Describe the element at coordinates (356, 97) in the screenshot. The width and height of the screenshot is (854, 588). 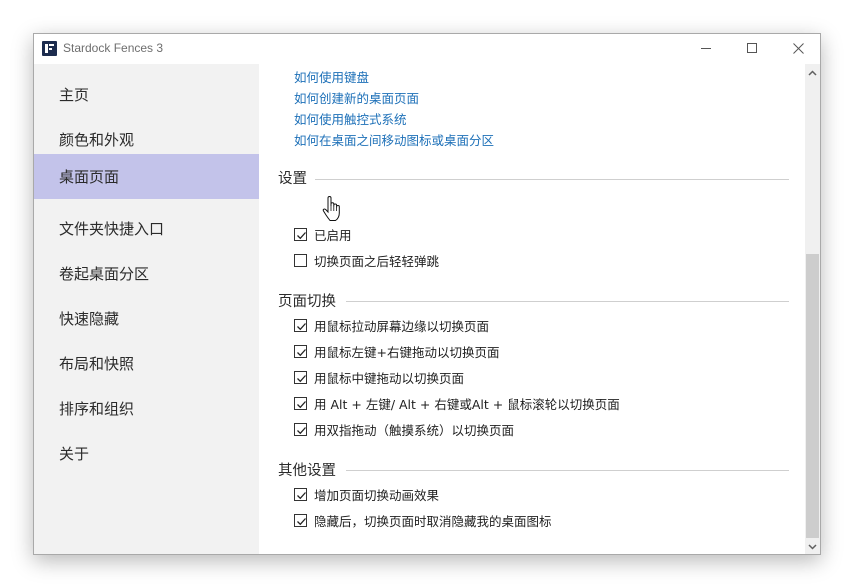
I see `help-link-create-page: 如何创建新的桌面页面` at that location.